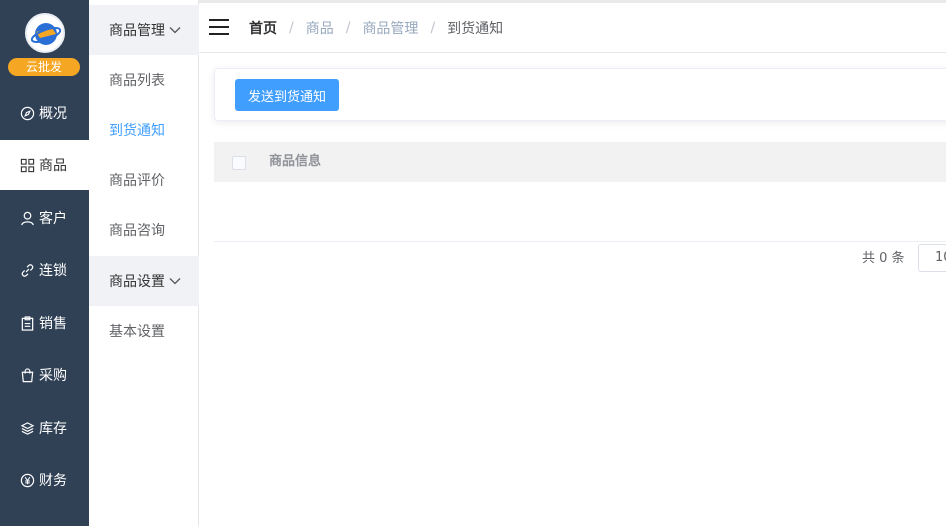 Image resolution: width=946 pixels, height=526 pixels. What do you see at coordinates (27, 323) in the screenshot?
I see `clipboard-icon` at bounding box center [27, 323].